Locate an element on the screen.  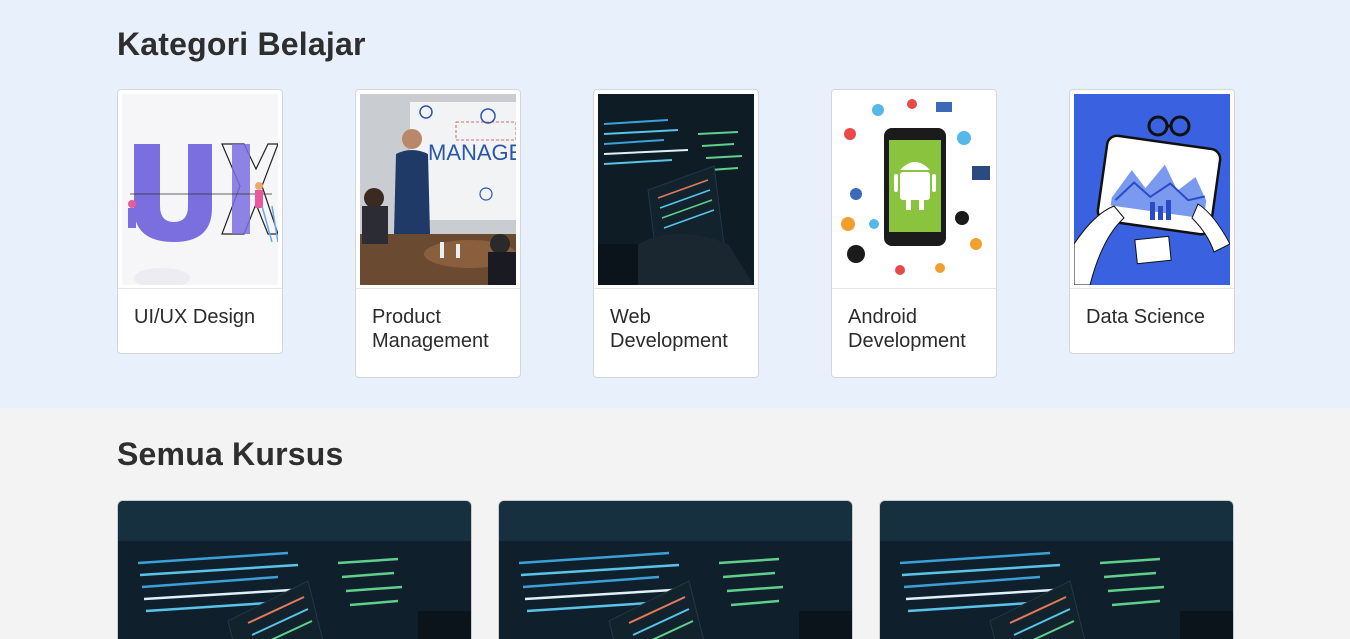
category-label: Android Development is located at coordinates (907, 329).